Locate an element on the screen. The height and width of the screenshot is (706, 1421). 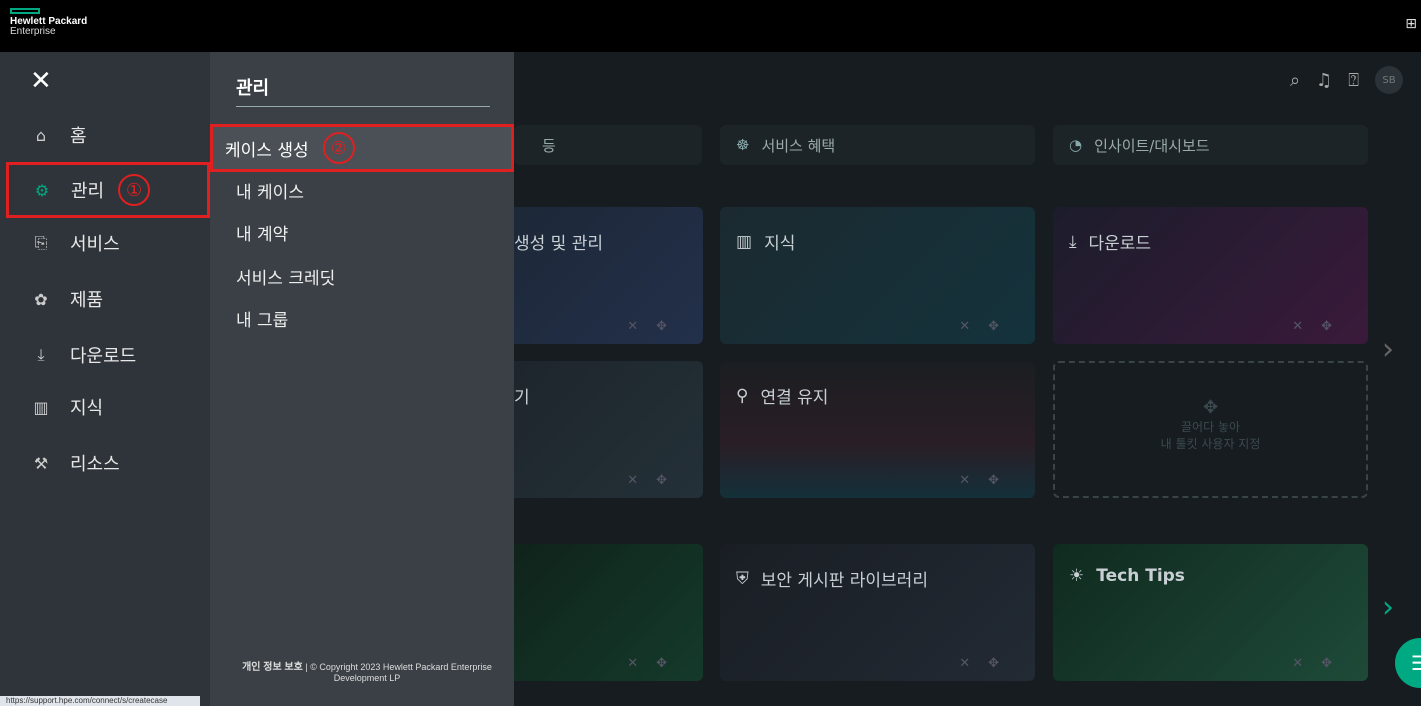
toolkit-dropzone: ✥ 끌어다 놓아 내 툴킷 사용자 지정 is located at coordinates (1210, 429).